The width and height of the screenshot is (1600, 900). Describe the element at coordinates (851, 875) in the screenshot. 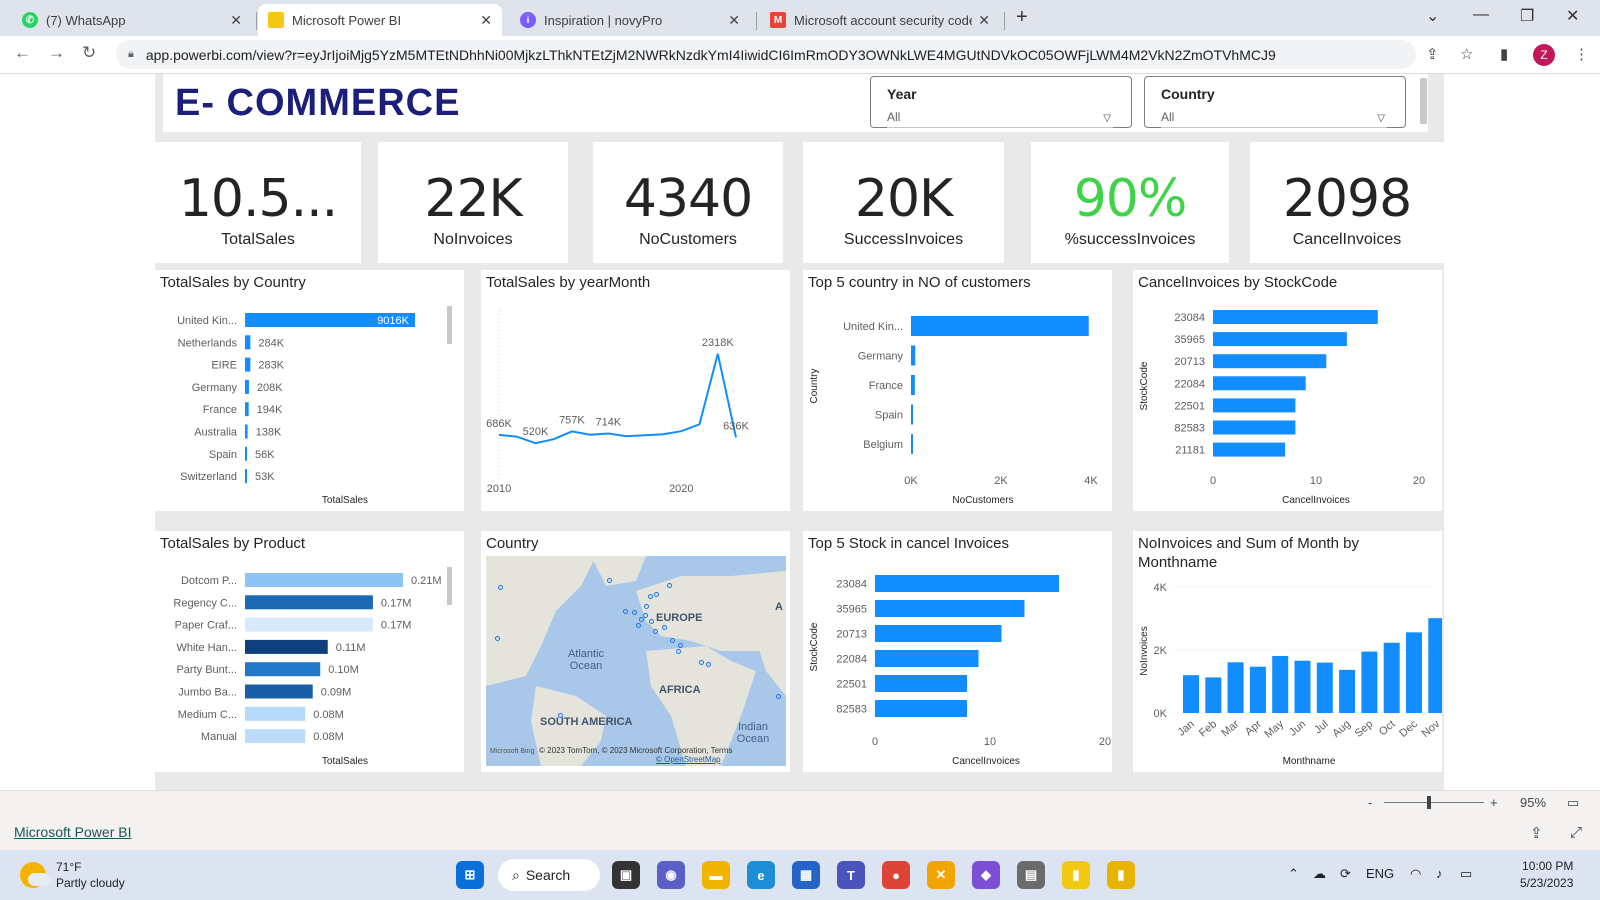

I see `teams-icon: T` at that location.